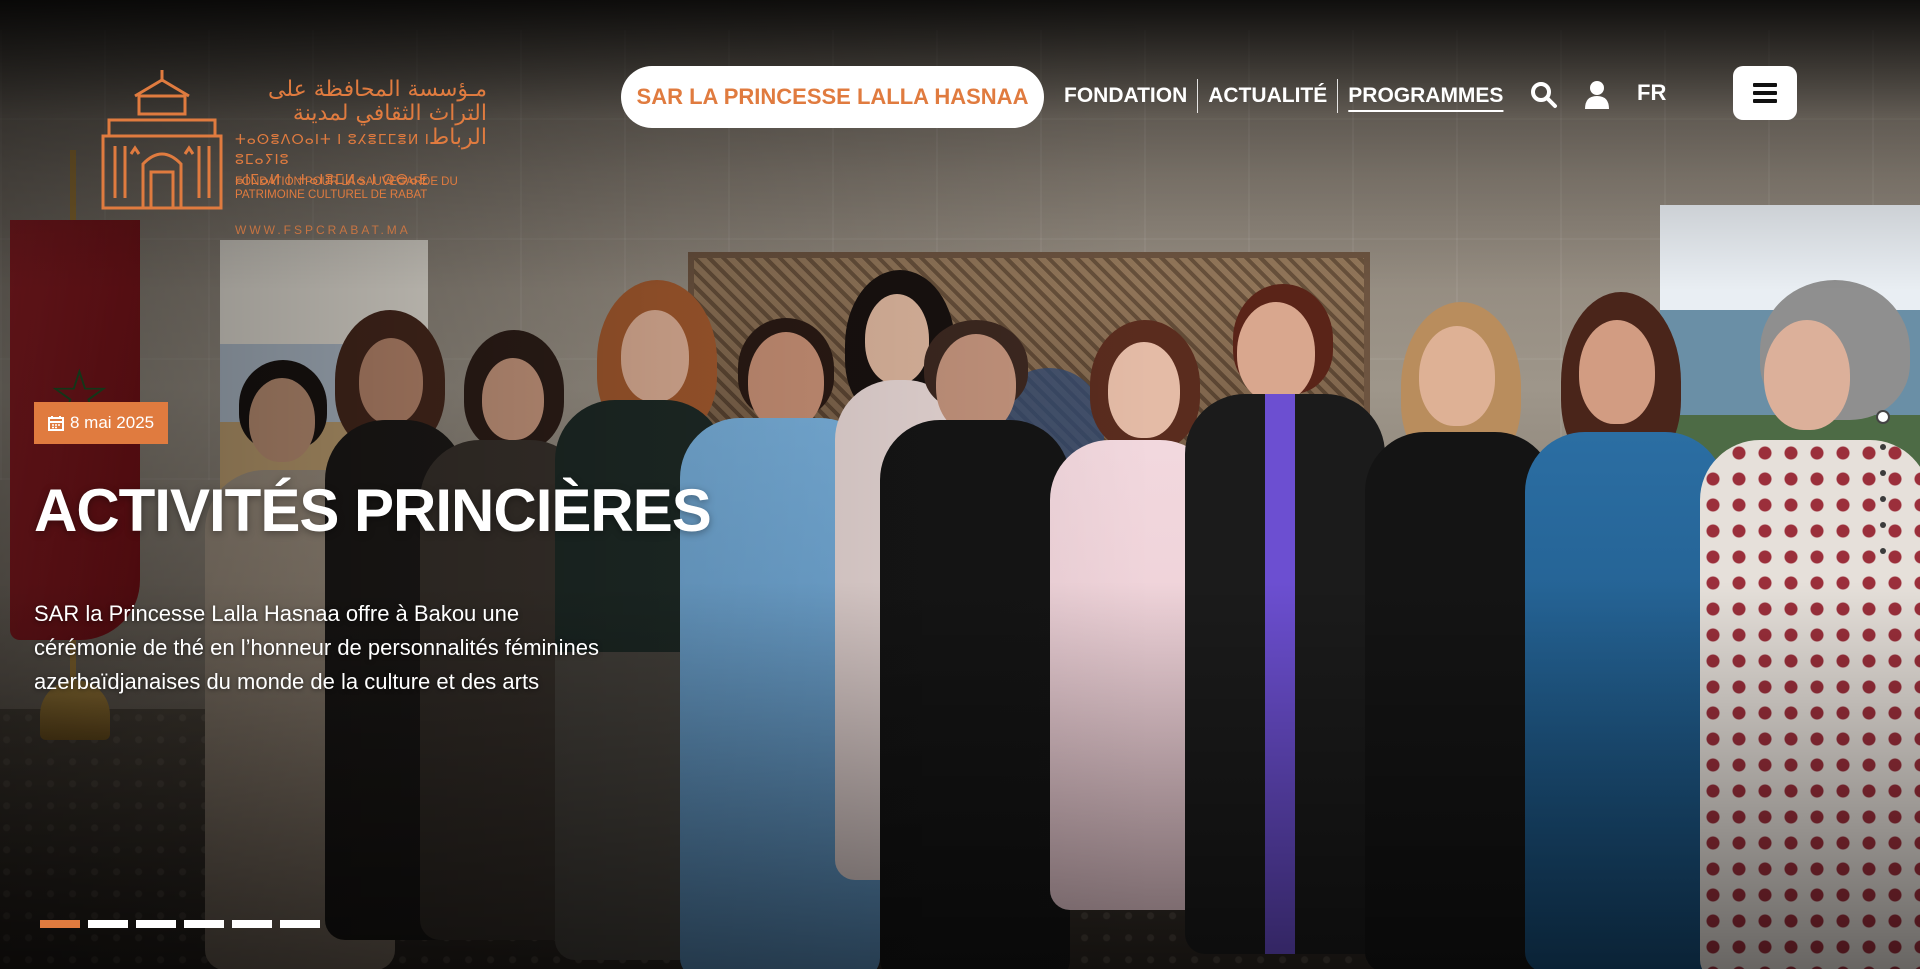 The image size is (1920, 969). Describe the element at coordinates (1125, 96) in the screenshot. I see `nav-link-fondation: FONDATION` at that location.